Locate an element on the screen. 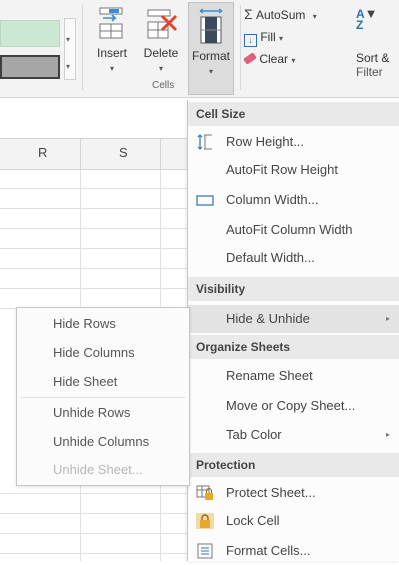 The width and height of the screenshot is (399, 565). delete-dropdown-icon: ▾ is located at coordinates (160, 68).